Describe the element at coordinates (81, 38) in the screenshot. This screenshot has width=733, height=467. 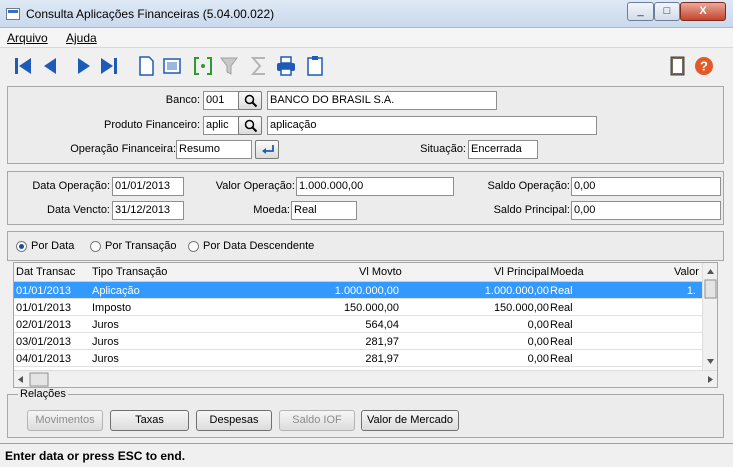
I see `menu-ajuda: Ajuda` at that location.